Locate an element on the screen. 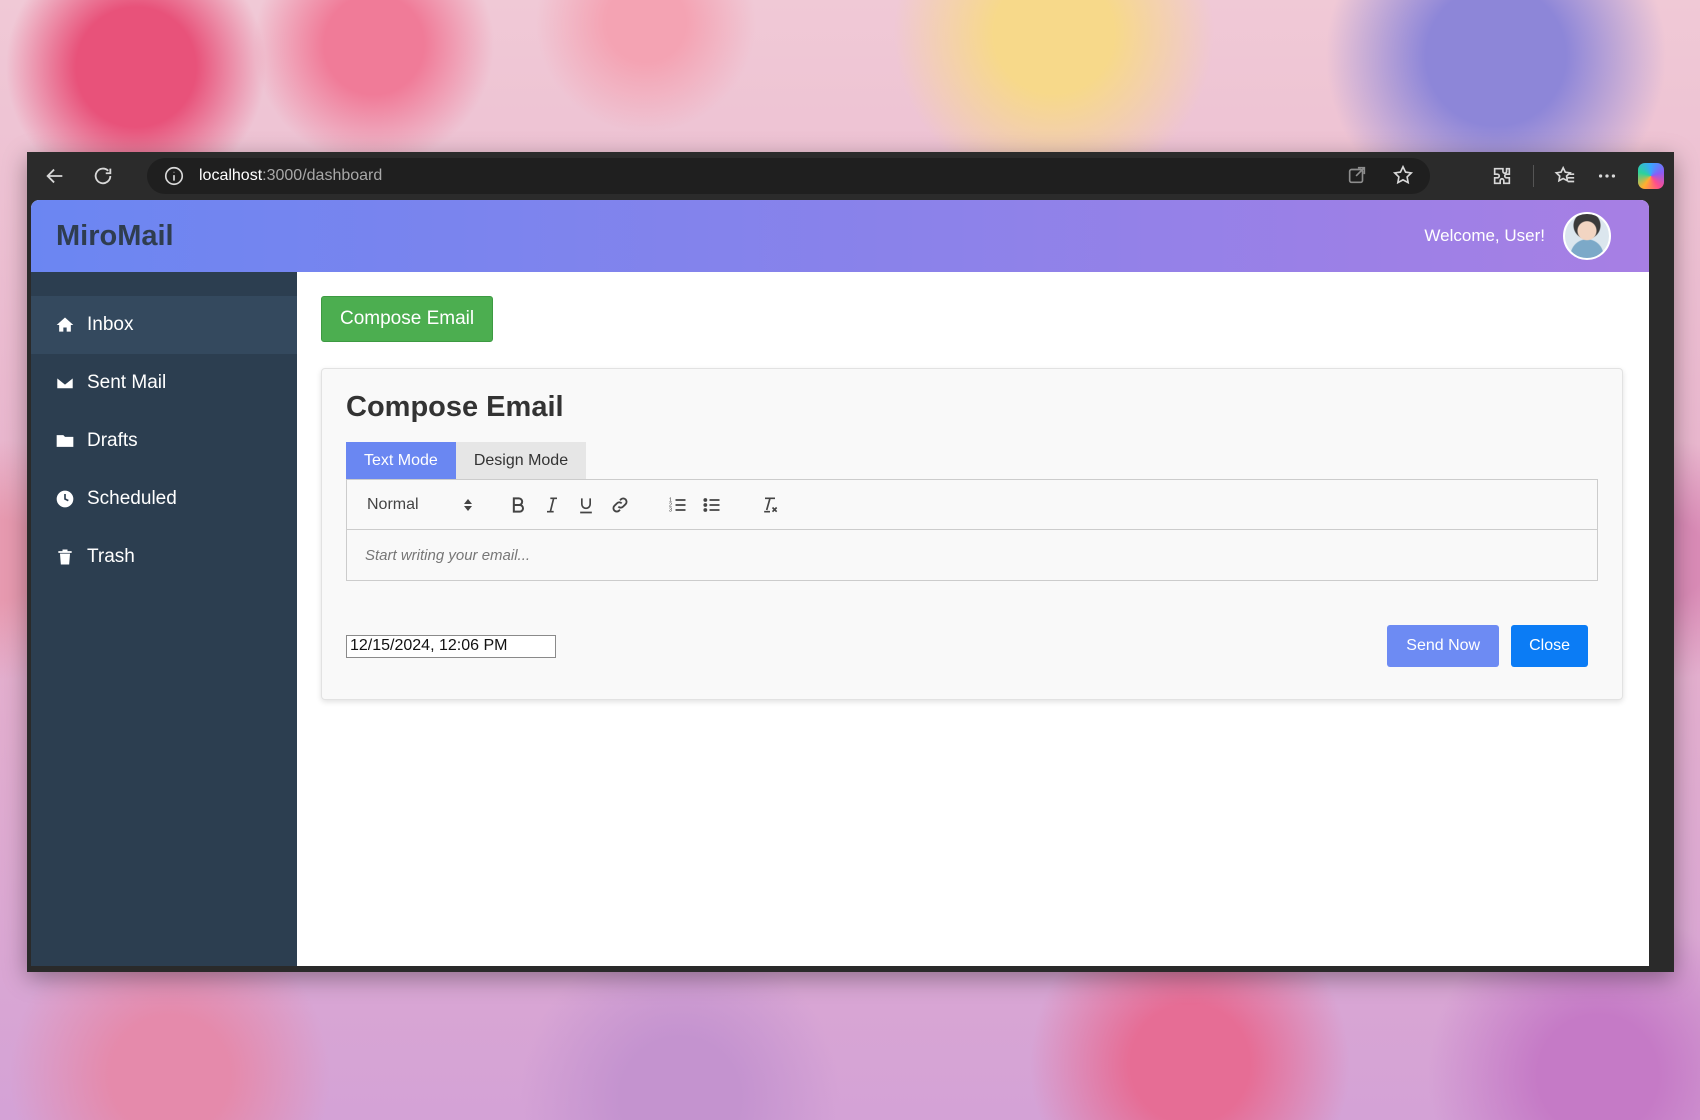  back-icon is located at coordinates (54, 176).